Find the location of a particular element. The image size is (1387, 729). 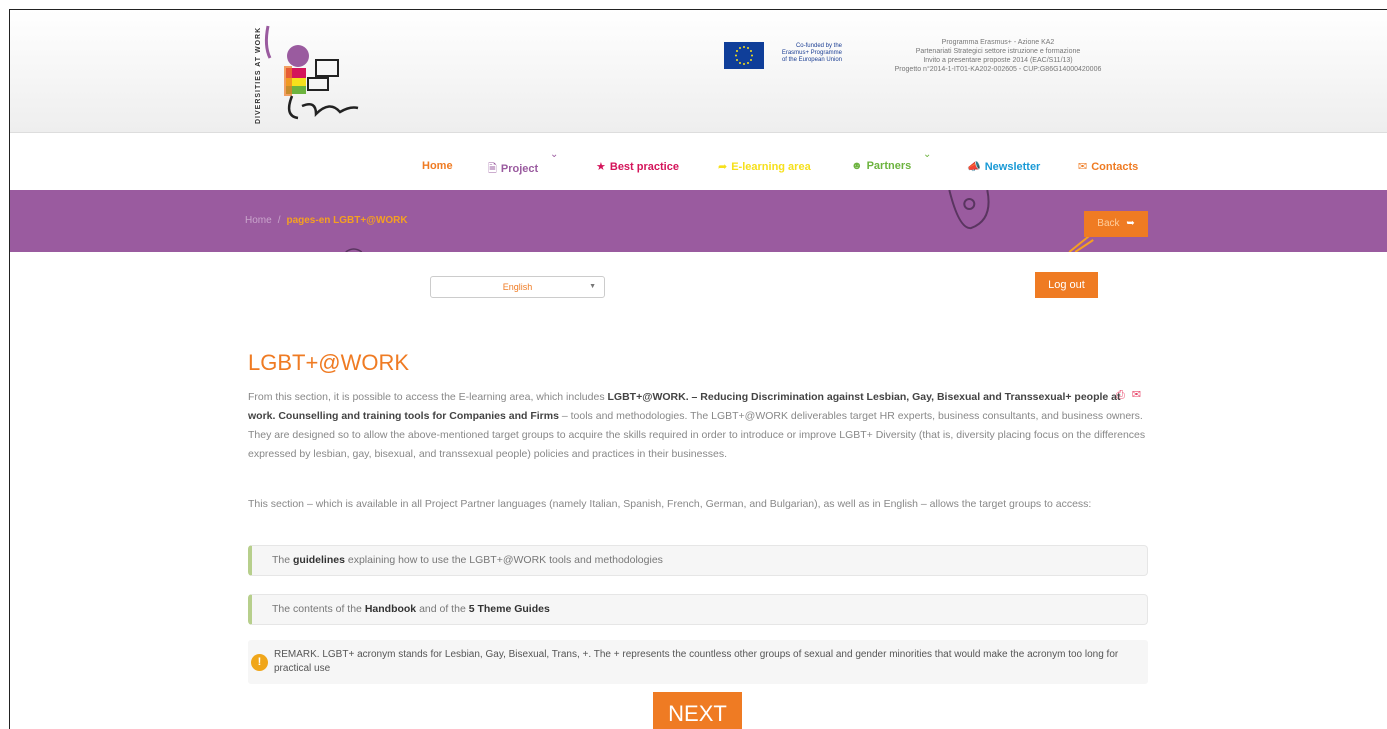

document-icon: 🗎 is located at coordinates (492, 169).